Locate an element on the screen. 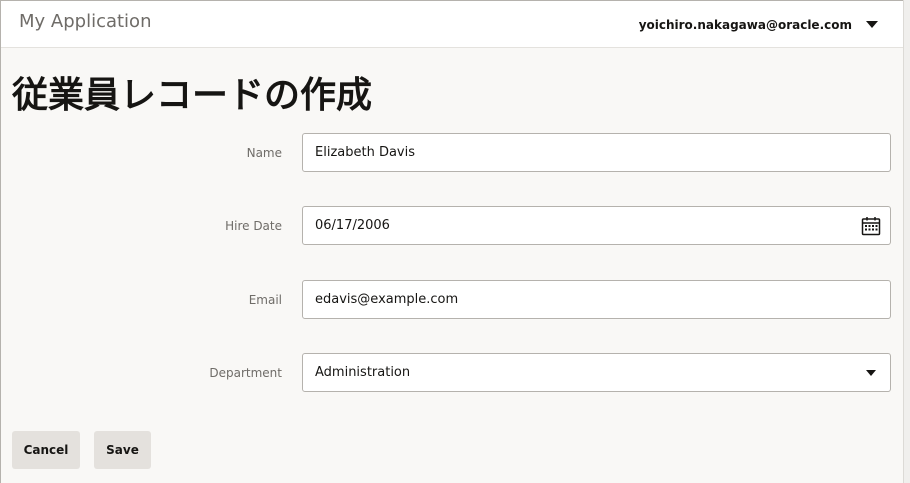 The height and width of the screenshot is (483, 910). hire-date-input is located at coordinates (596, 225).